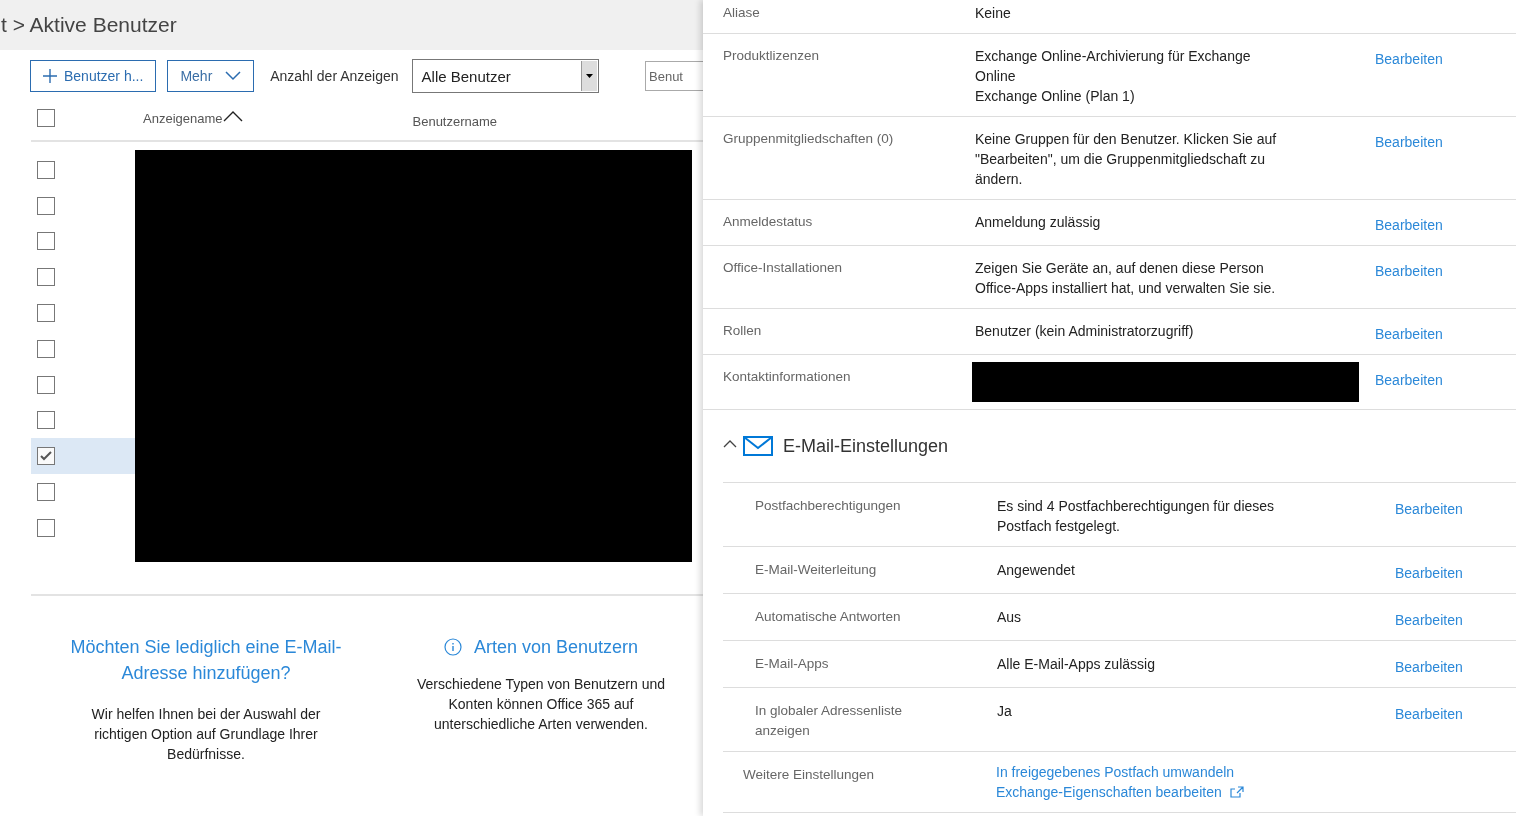  Describe the element at coordinates (1010, 617) in the screenshot. I see `field-value: Aus` at that location.